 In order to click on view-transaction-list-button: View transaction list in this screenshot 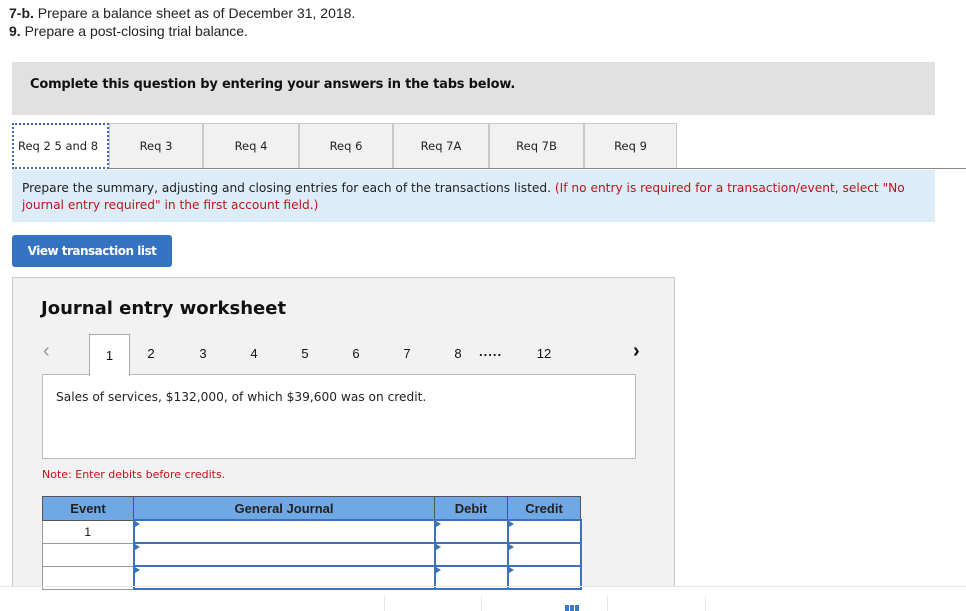, I will do `click(92, 251)`.